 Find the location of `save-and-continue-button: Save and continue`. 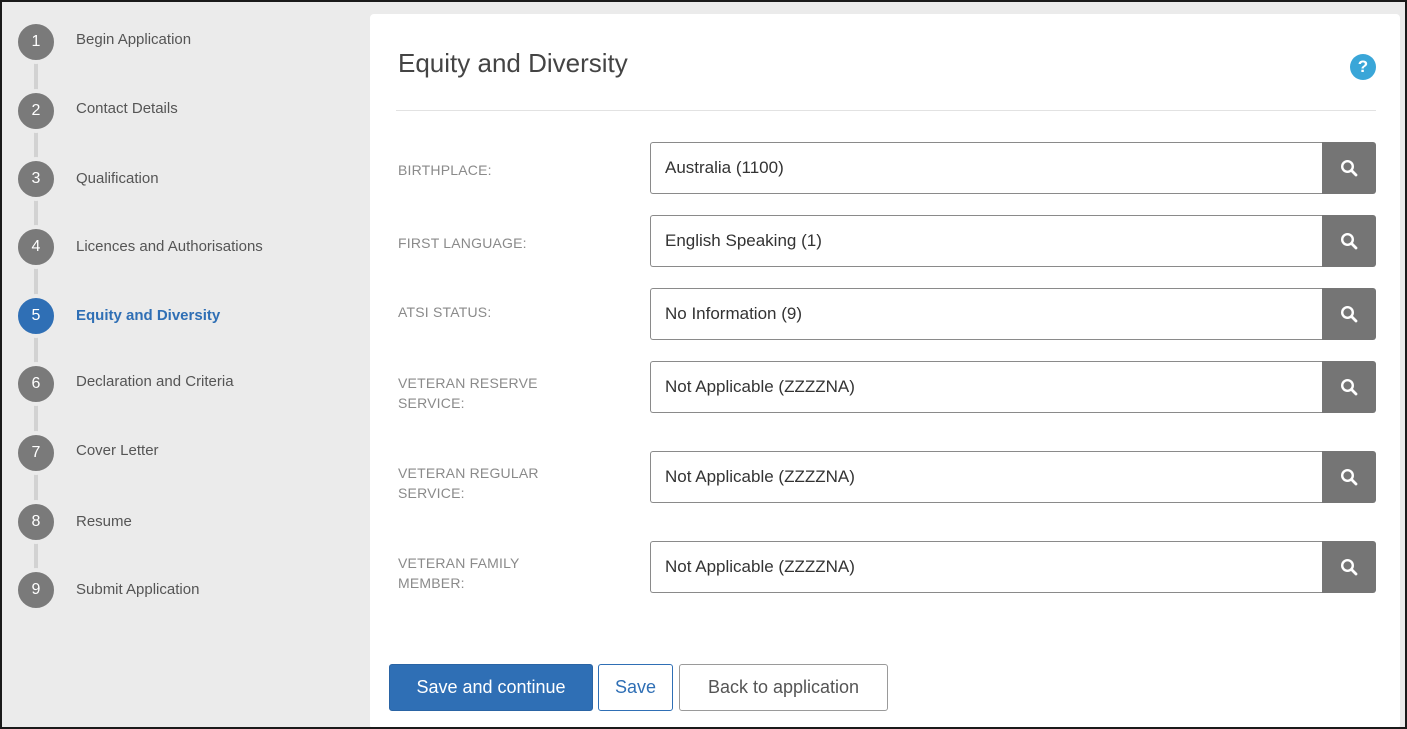

save-and-continue-button: Save and continue is located at coordinates (491, 687).